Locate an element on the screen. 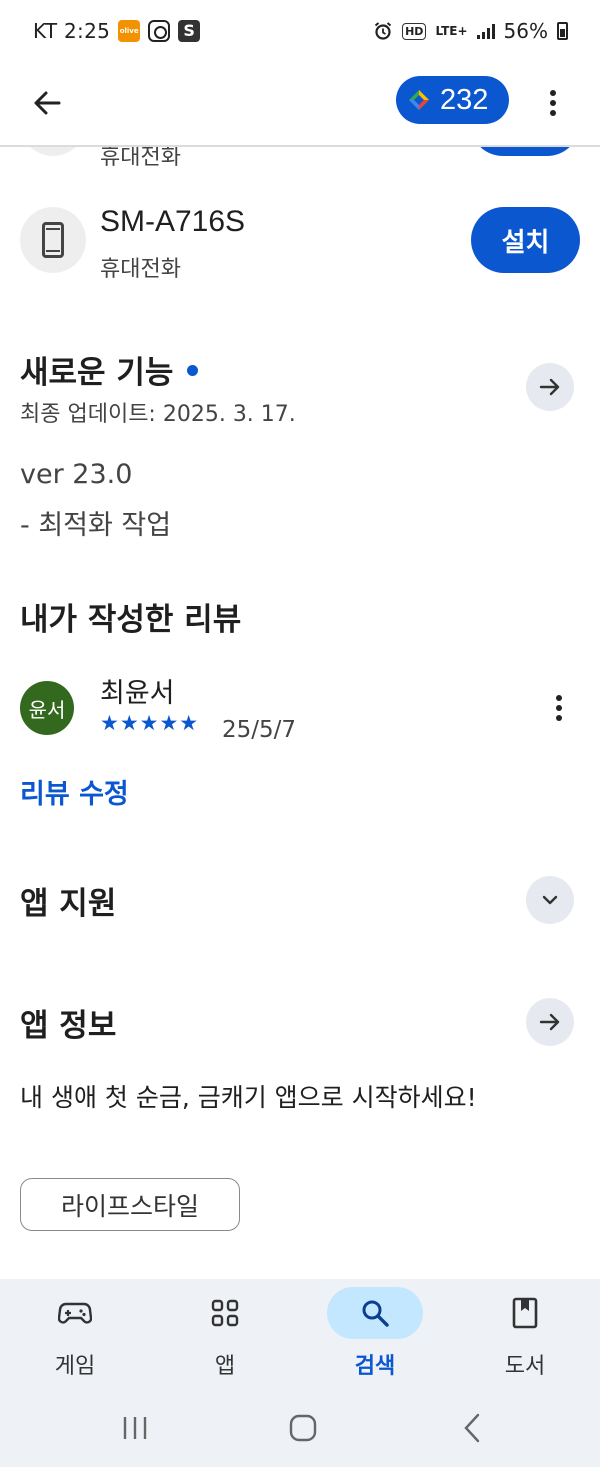 This screenshot has height=1467, width=600. star-rating: ★★★★★ is located at coordinates (150, 723).